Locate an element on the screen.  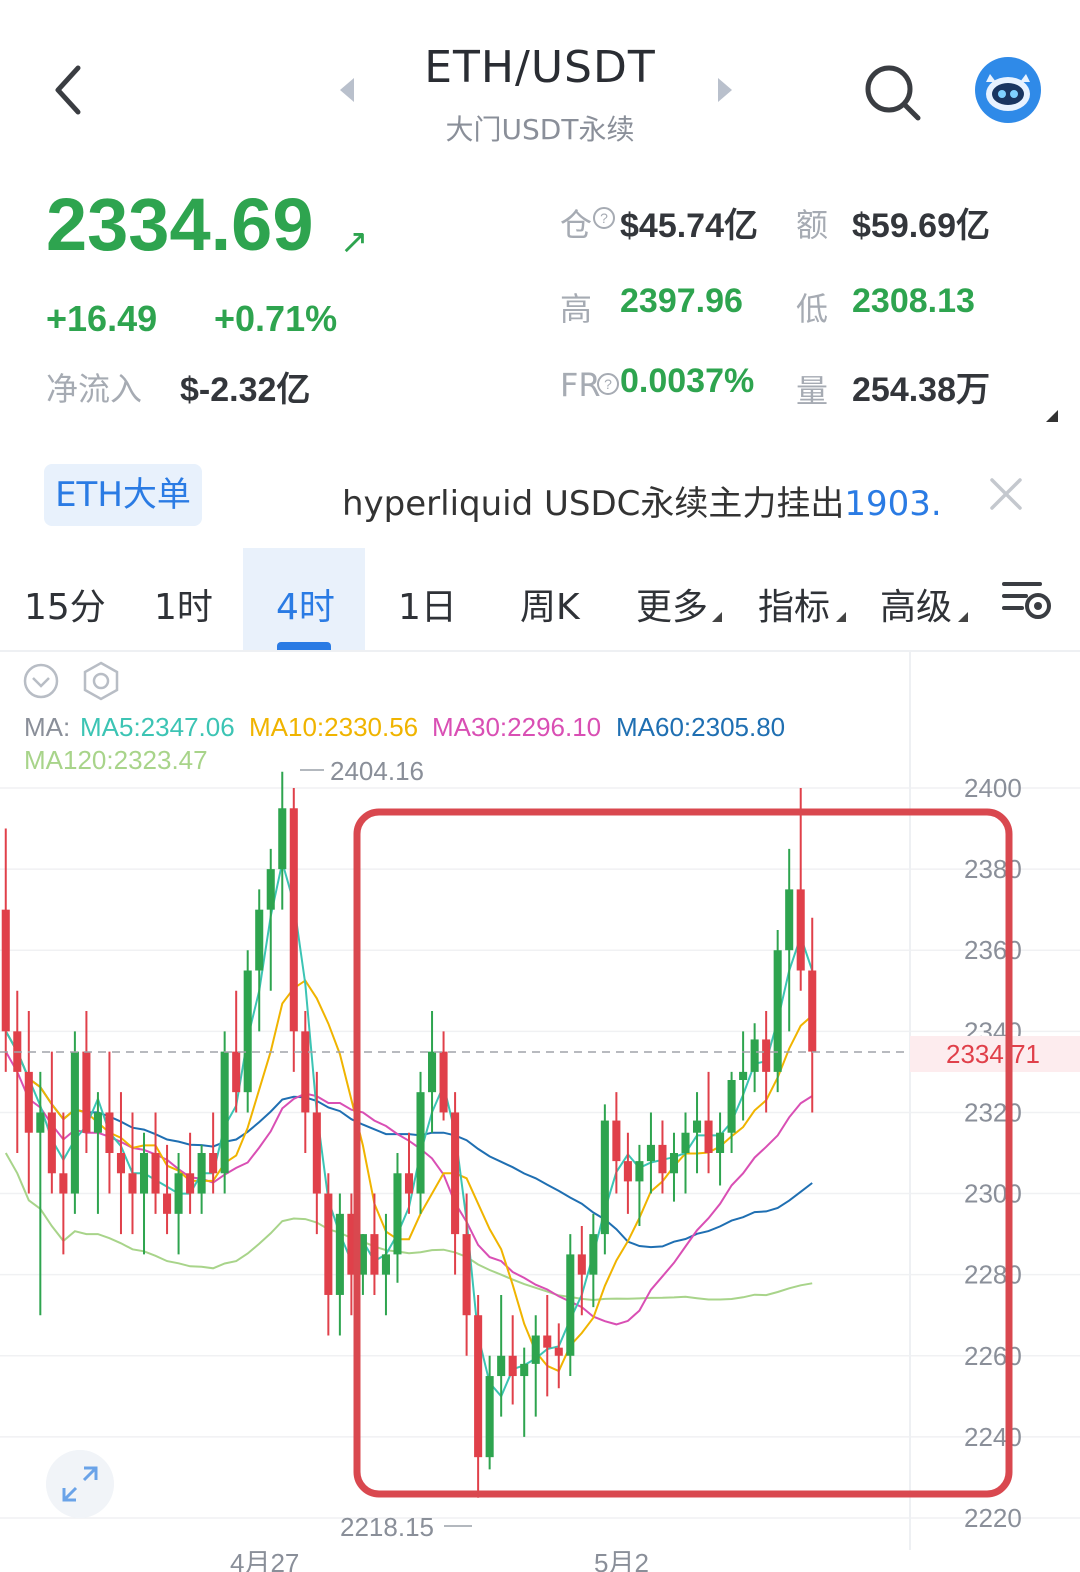
close-icon is located at coordinates (1006, 494).